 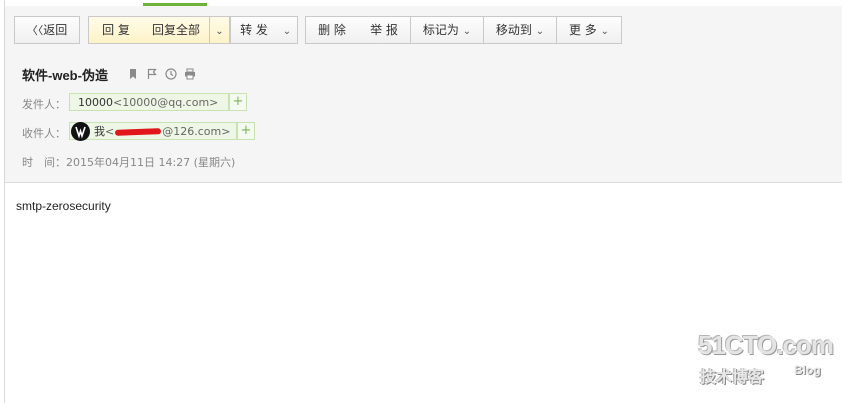 I want to click on mail-body: smtp-zerosecurity, so click(x=63, y=206).